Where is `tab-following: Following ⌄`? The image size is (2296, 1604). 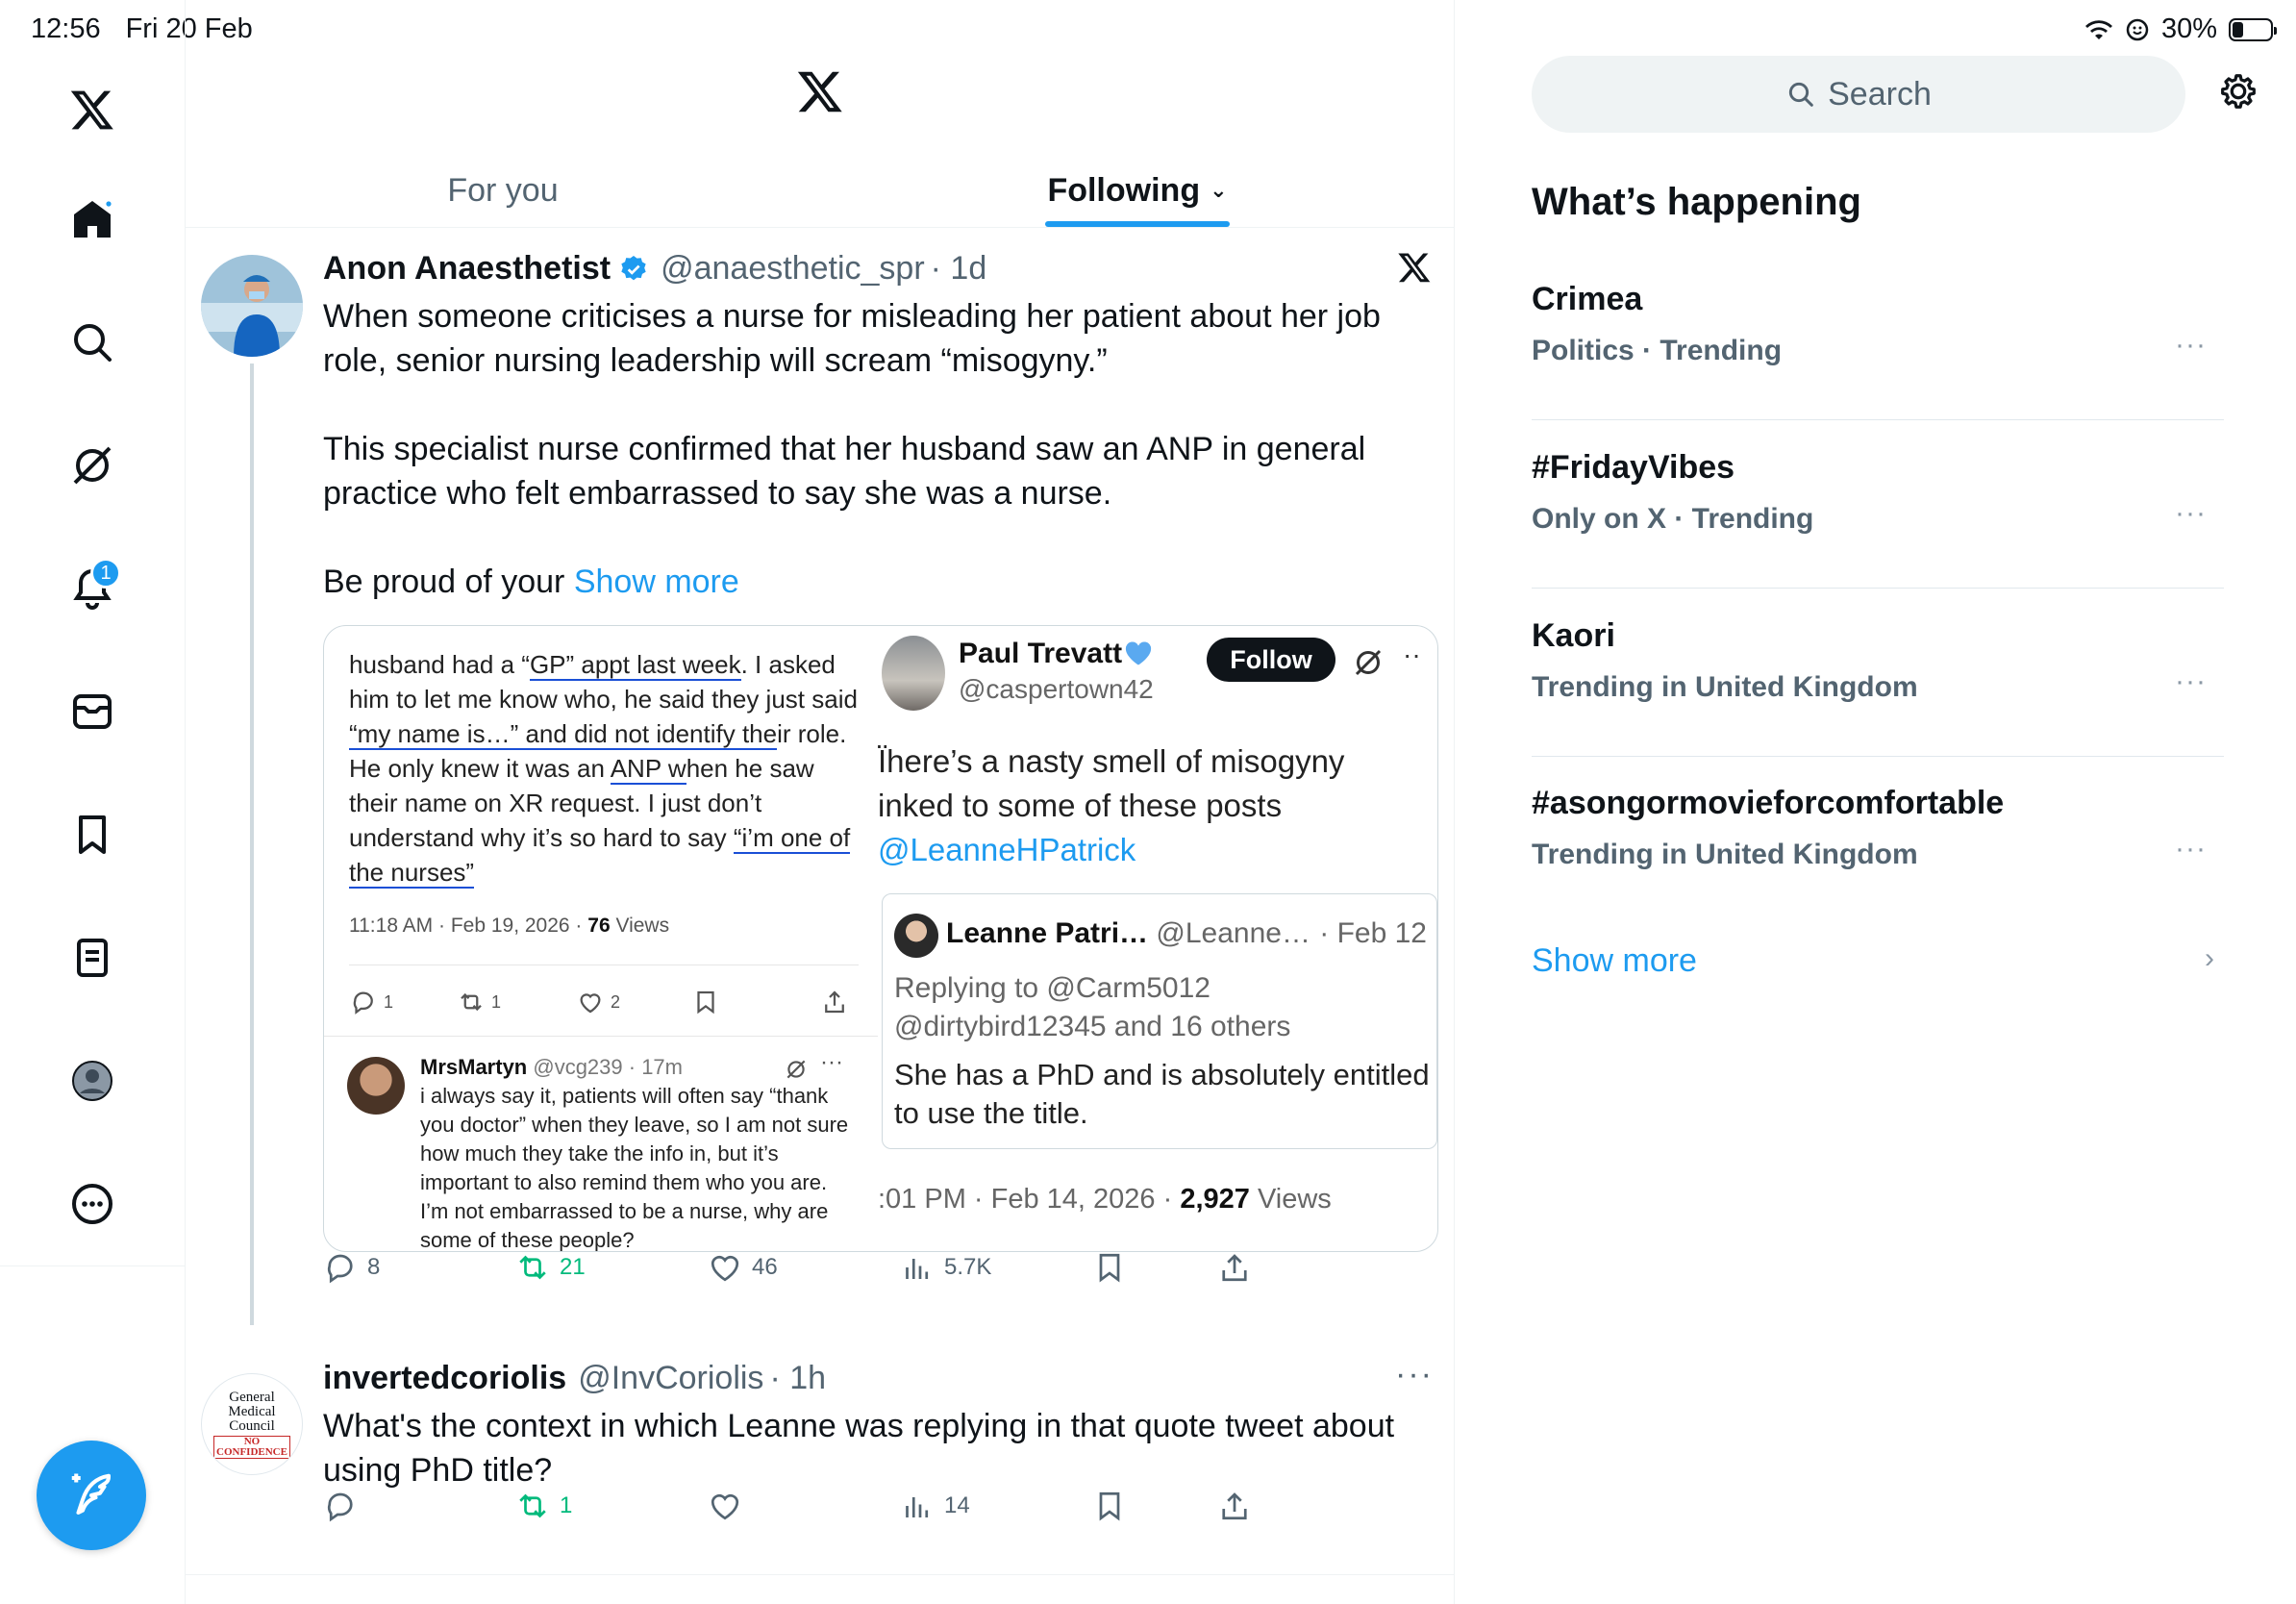
tab-following: Following ⌄ is located at coordinates (1137, 190).